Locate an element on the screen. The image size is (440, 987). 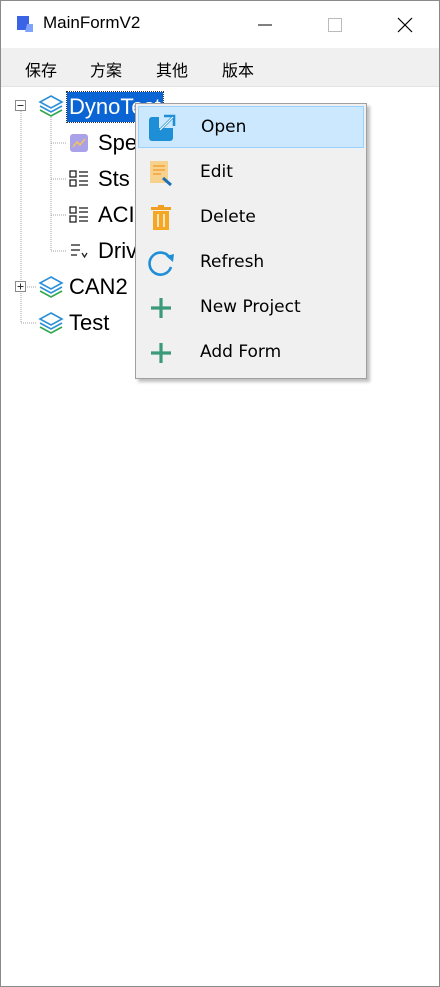
maximize-icon is located at coordinates (335, 24).